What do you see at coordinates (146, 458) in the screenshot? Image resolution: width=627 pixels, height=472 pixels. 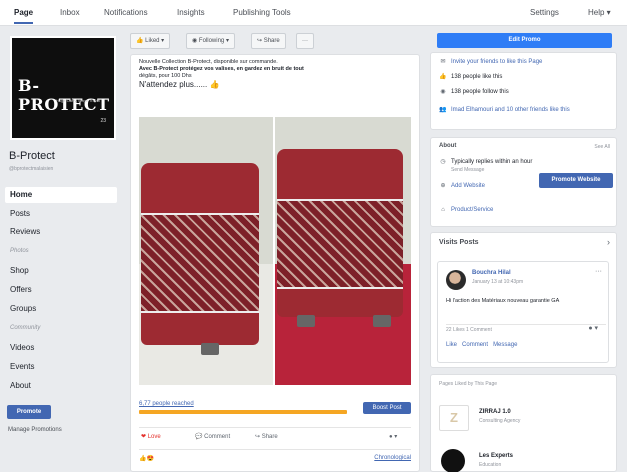 I see `reaction-icons: 👍😍` at bounding box center [146, 458].